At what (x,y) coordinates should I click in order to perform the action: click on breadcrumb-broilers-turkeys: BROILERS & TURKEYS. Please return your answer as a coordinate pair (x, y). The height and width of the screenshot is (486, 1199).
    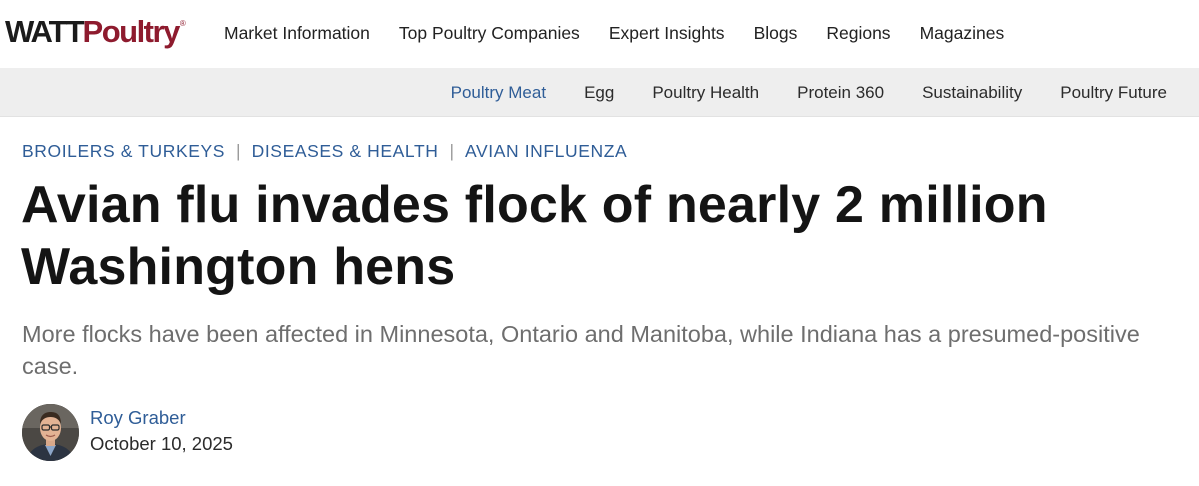
    Looking at the image, I should click on (123, 151).